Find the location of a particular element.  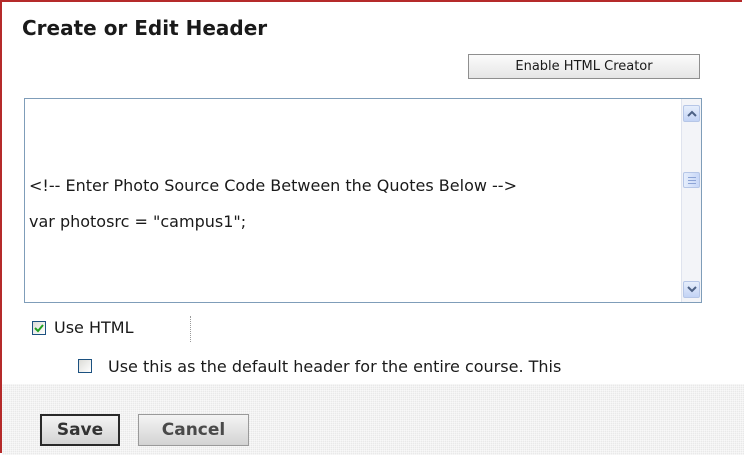

scroll-up-button is located at coordinates (691, 113).